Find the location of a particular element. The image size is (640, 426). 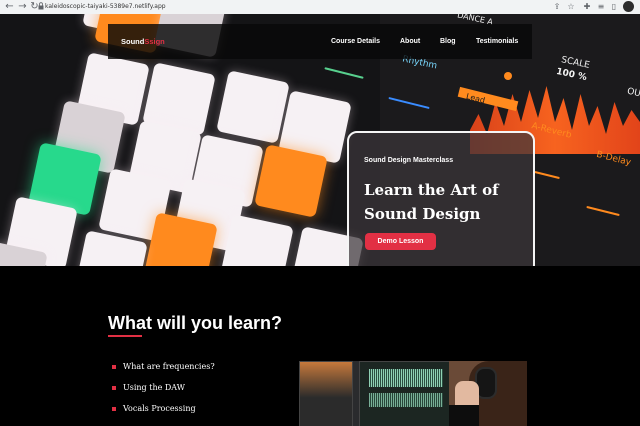

arrow-right-icon: → is located at coordinates (22, 6).